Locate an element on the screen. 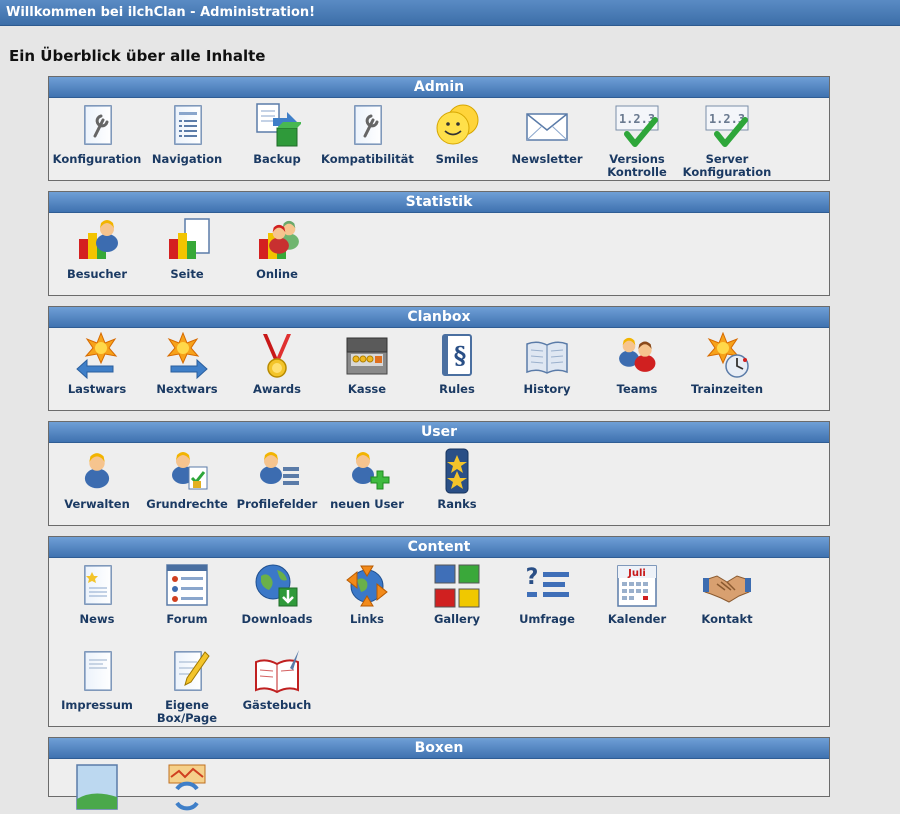  admin-link-nextwars: Nextwars is located at coordinates (187, 364).